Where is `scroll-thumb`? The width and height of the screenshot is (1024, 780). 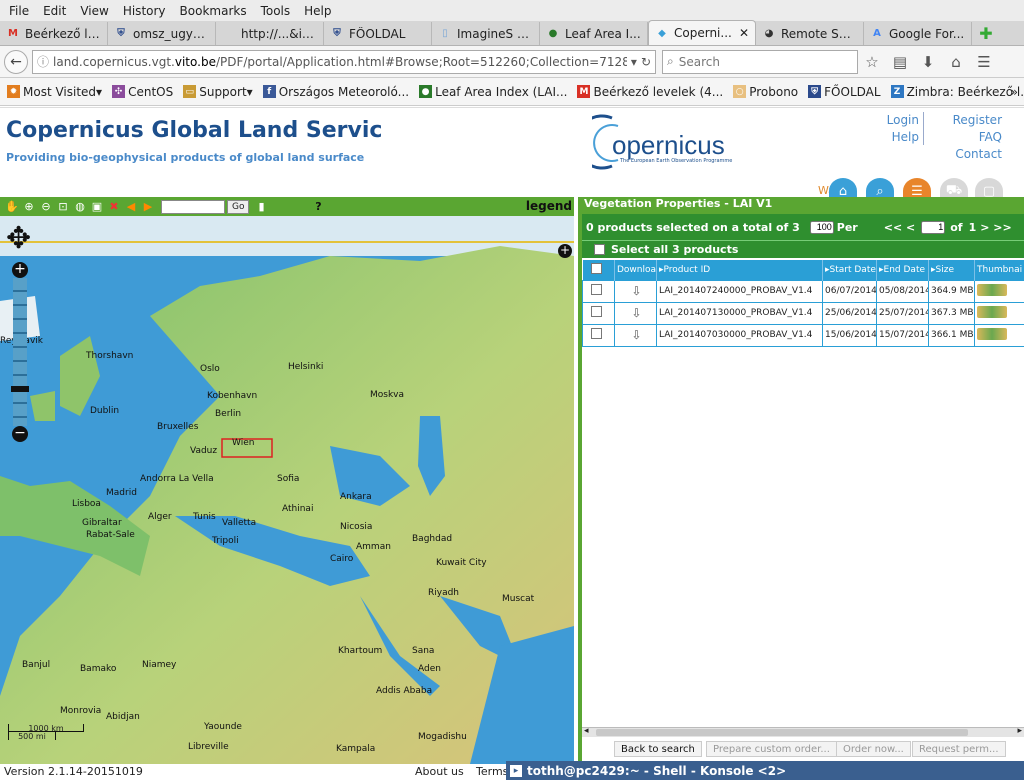
scroll-thumb is located at coordinates (782, 732).